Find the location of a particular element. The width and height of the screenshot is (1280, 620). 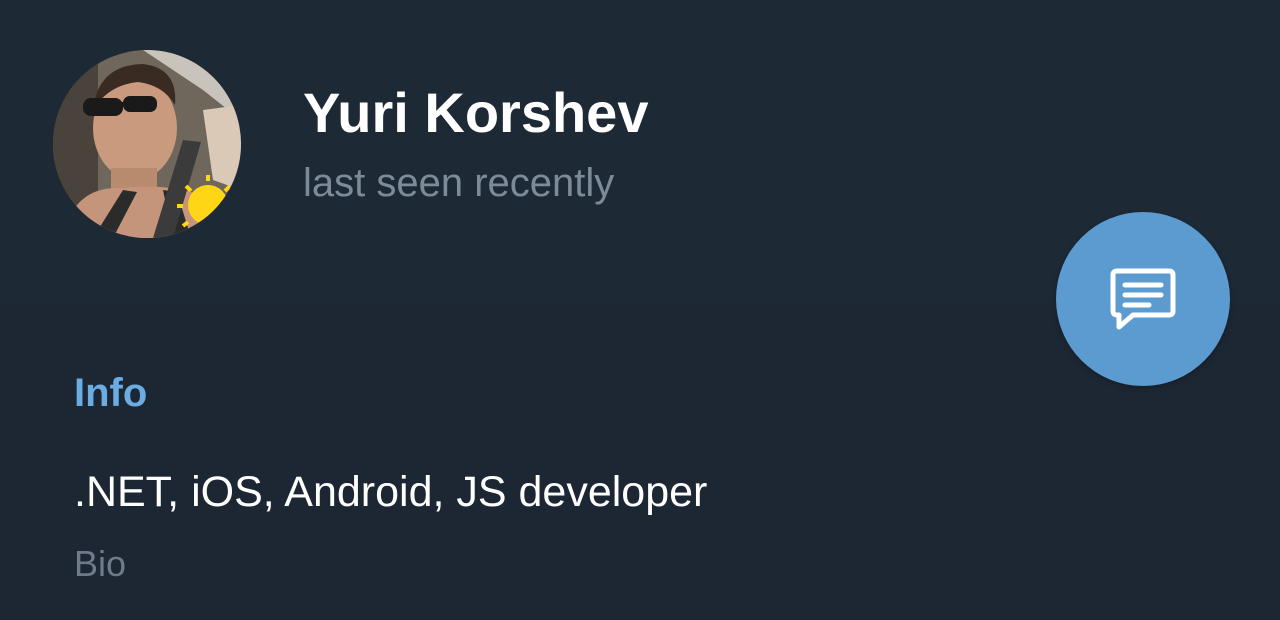

send-message-button is located at coordinates (1143, 299).